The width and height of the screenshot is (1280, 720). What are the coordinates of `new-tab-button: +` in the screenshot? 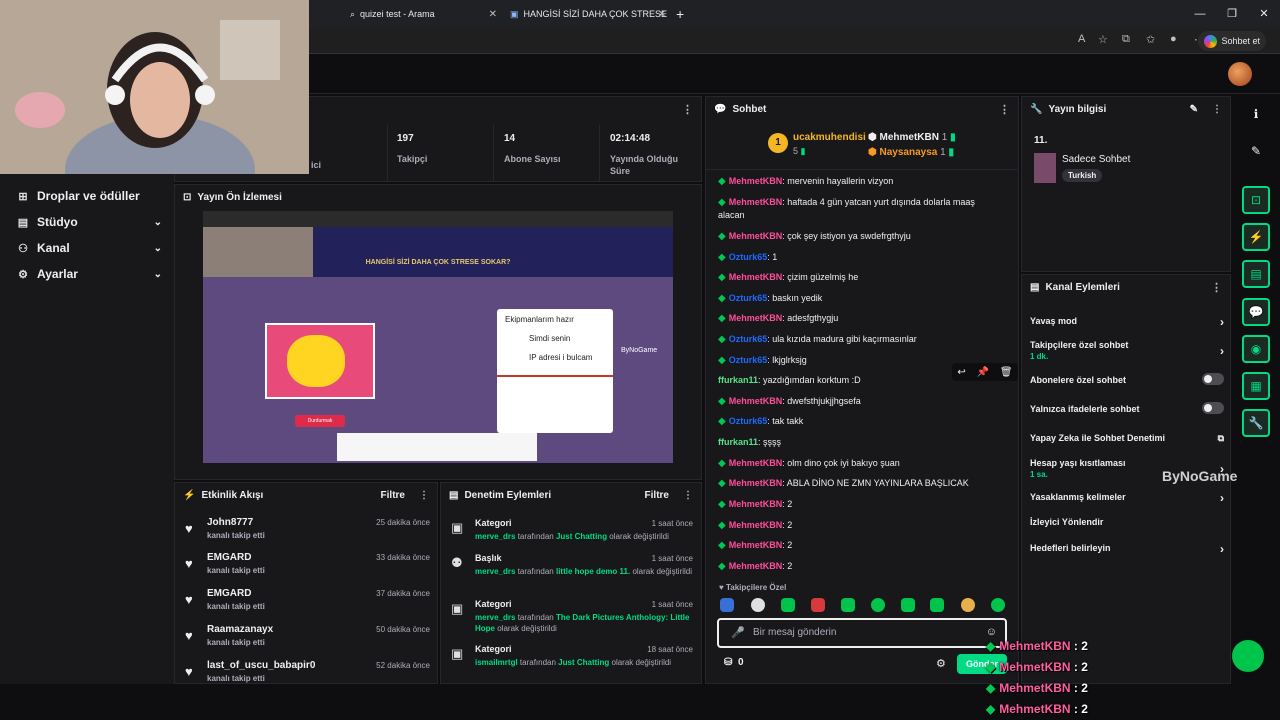 It's located at (680, 14).